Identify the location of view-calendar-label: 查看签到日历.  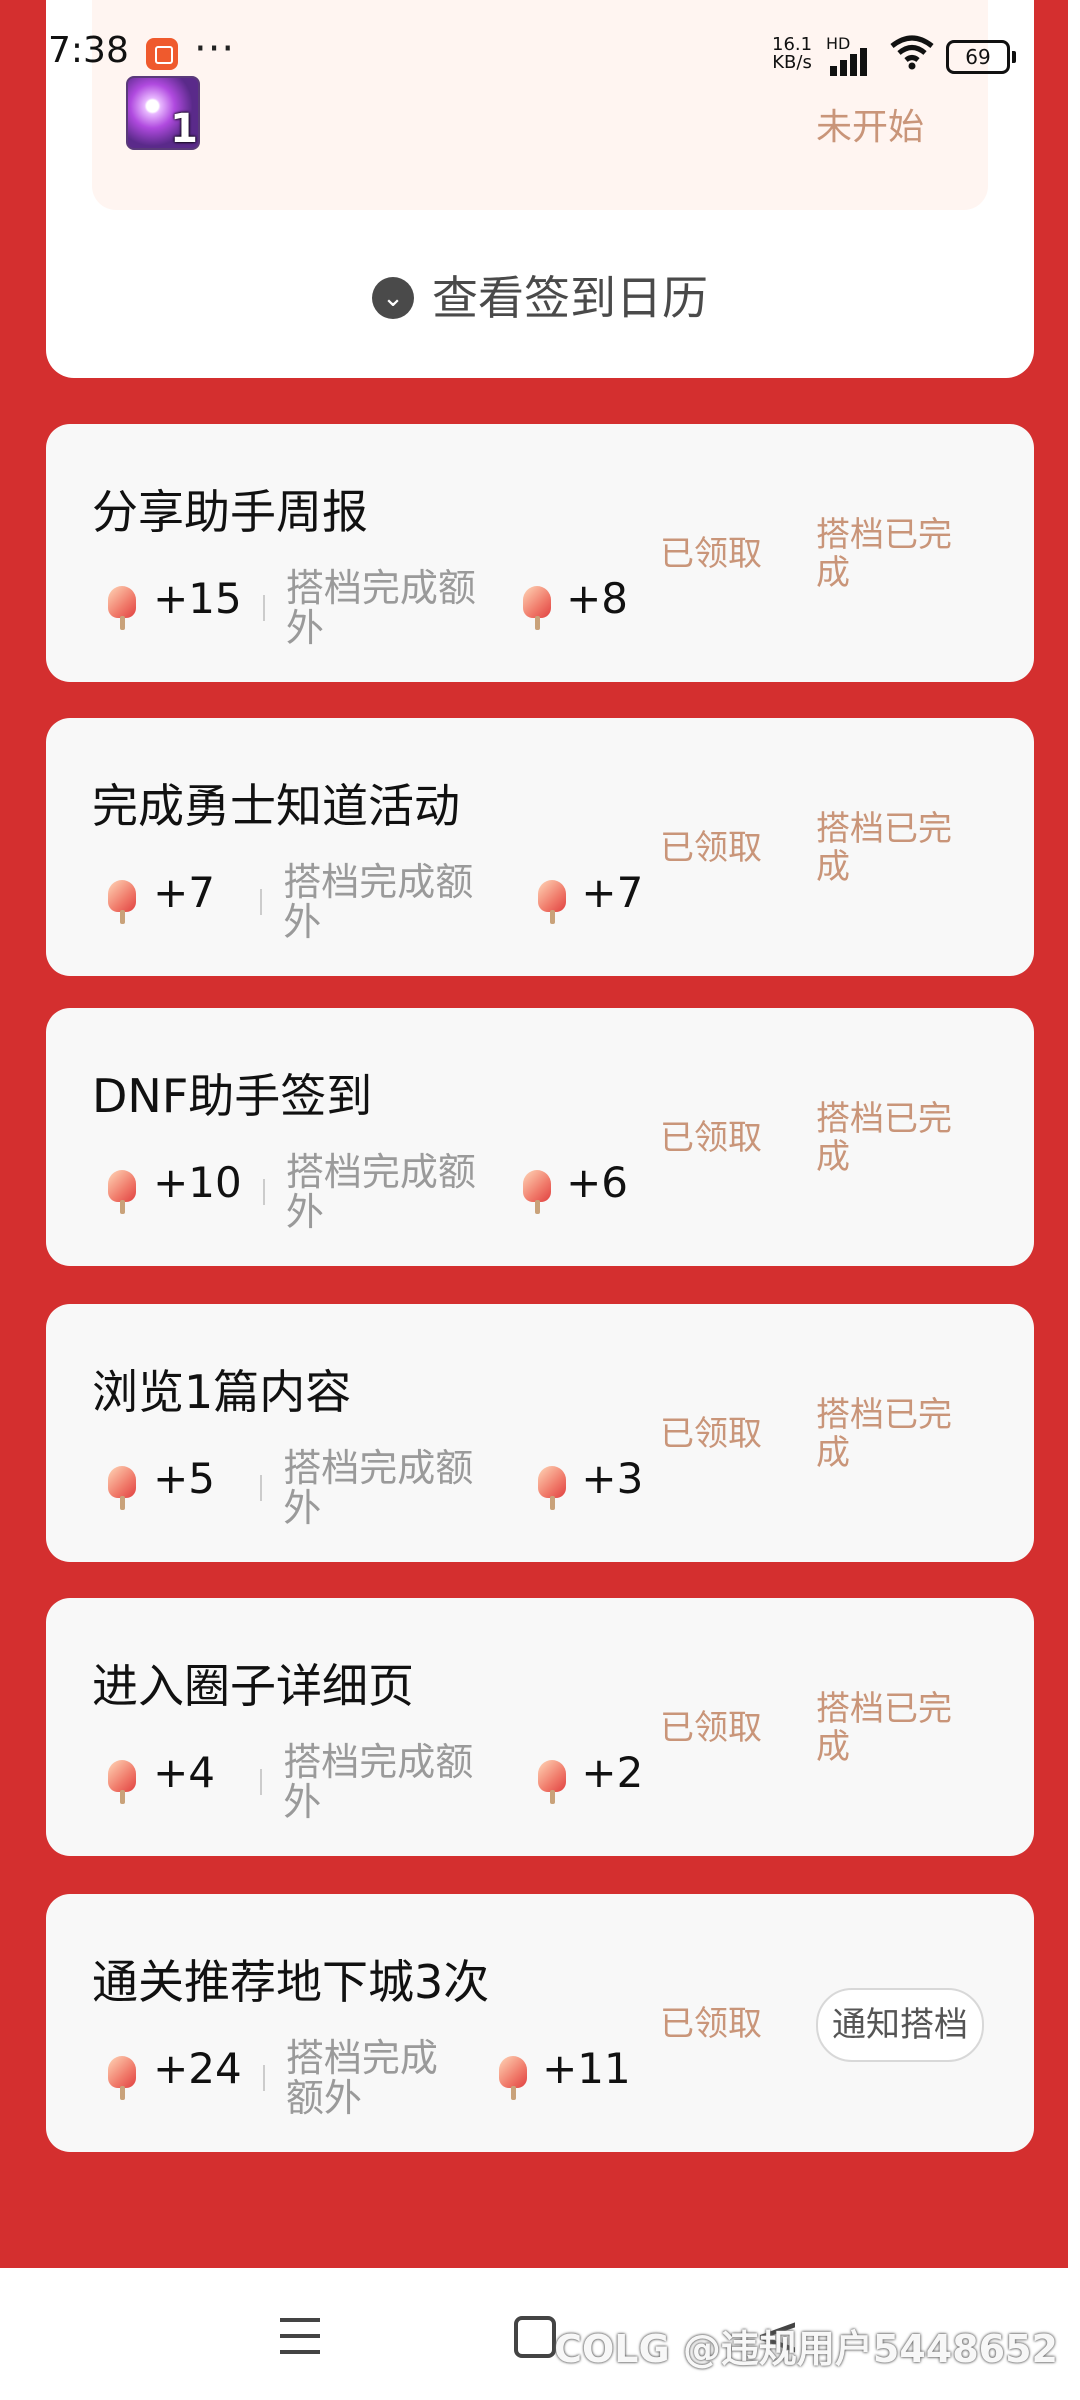
(570, 298).